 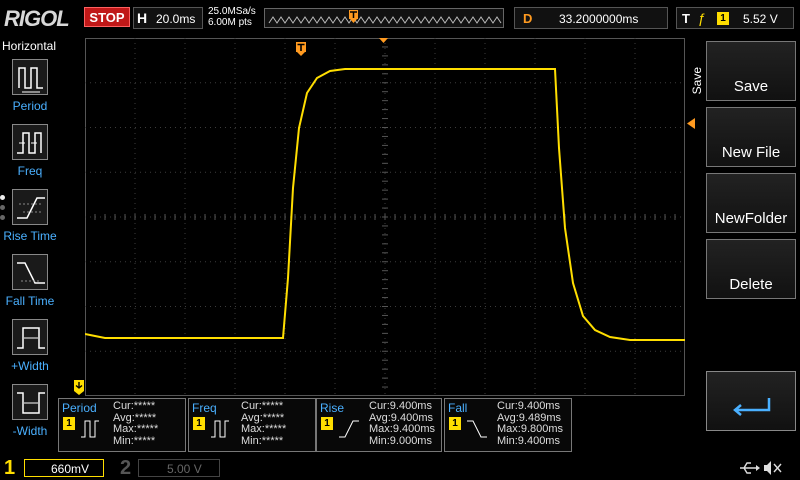 I want to click on memory-position-bar, so click(x=384, y=18).